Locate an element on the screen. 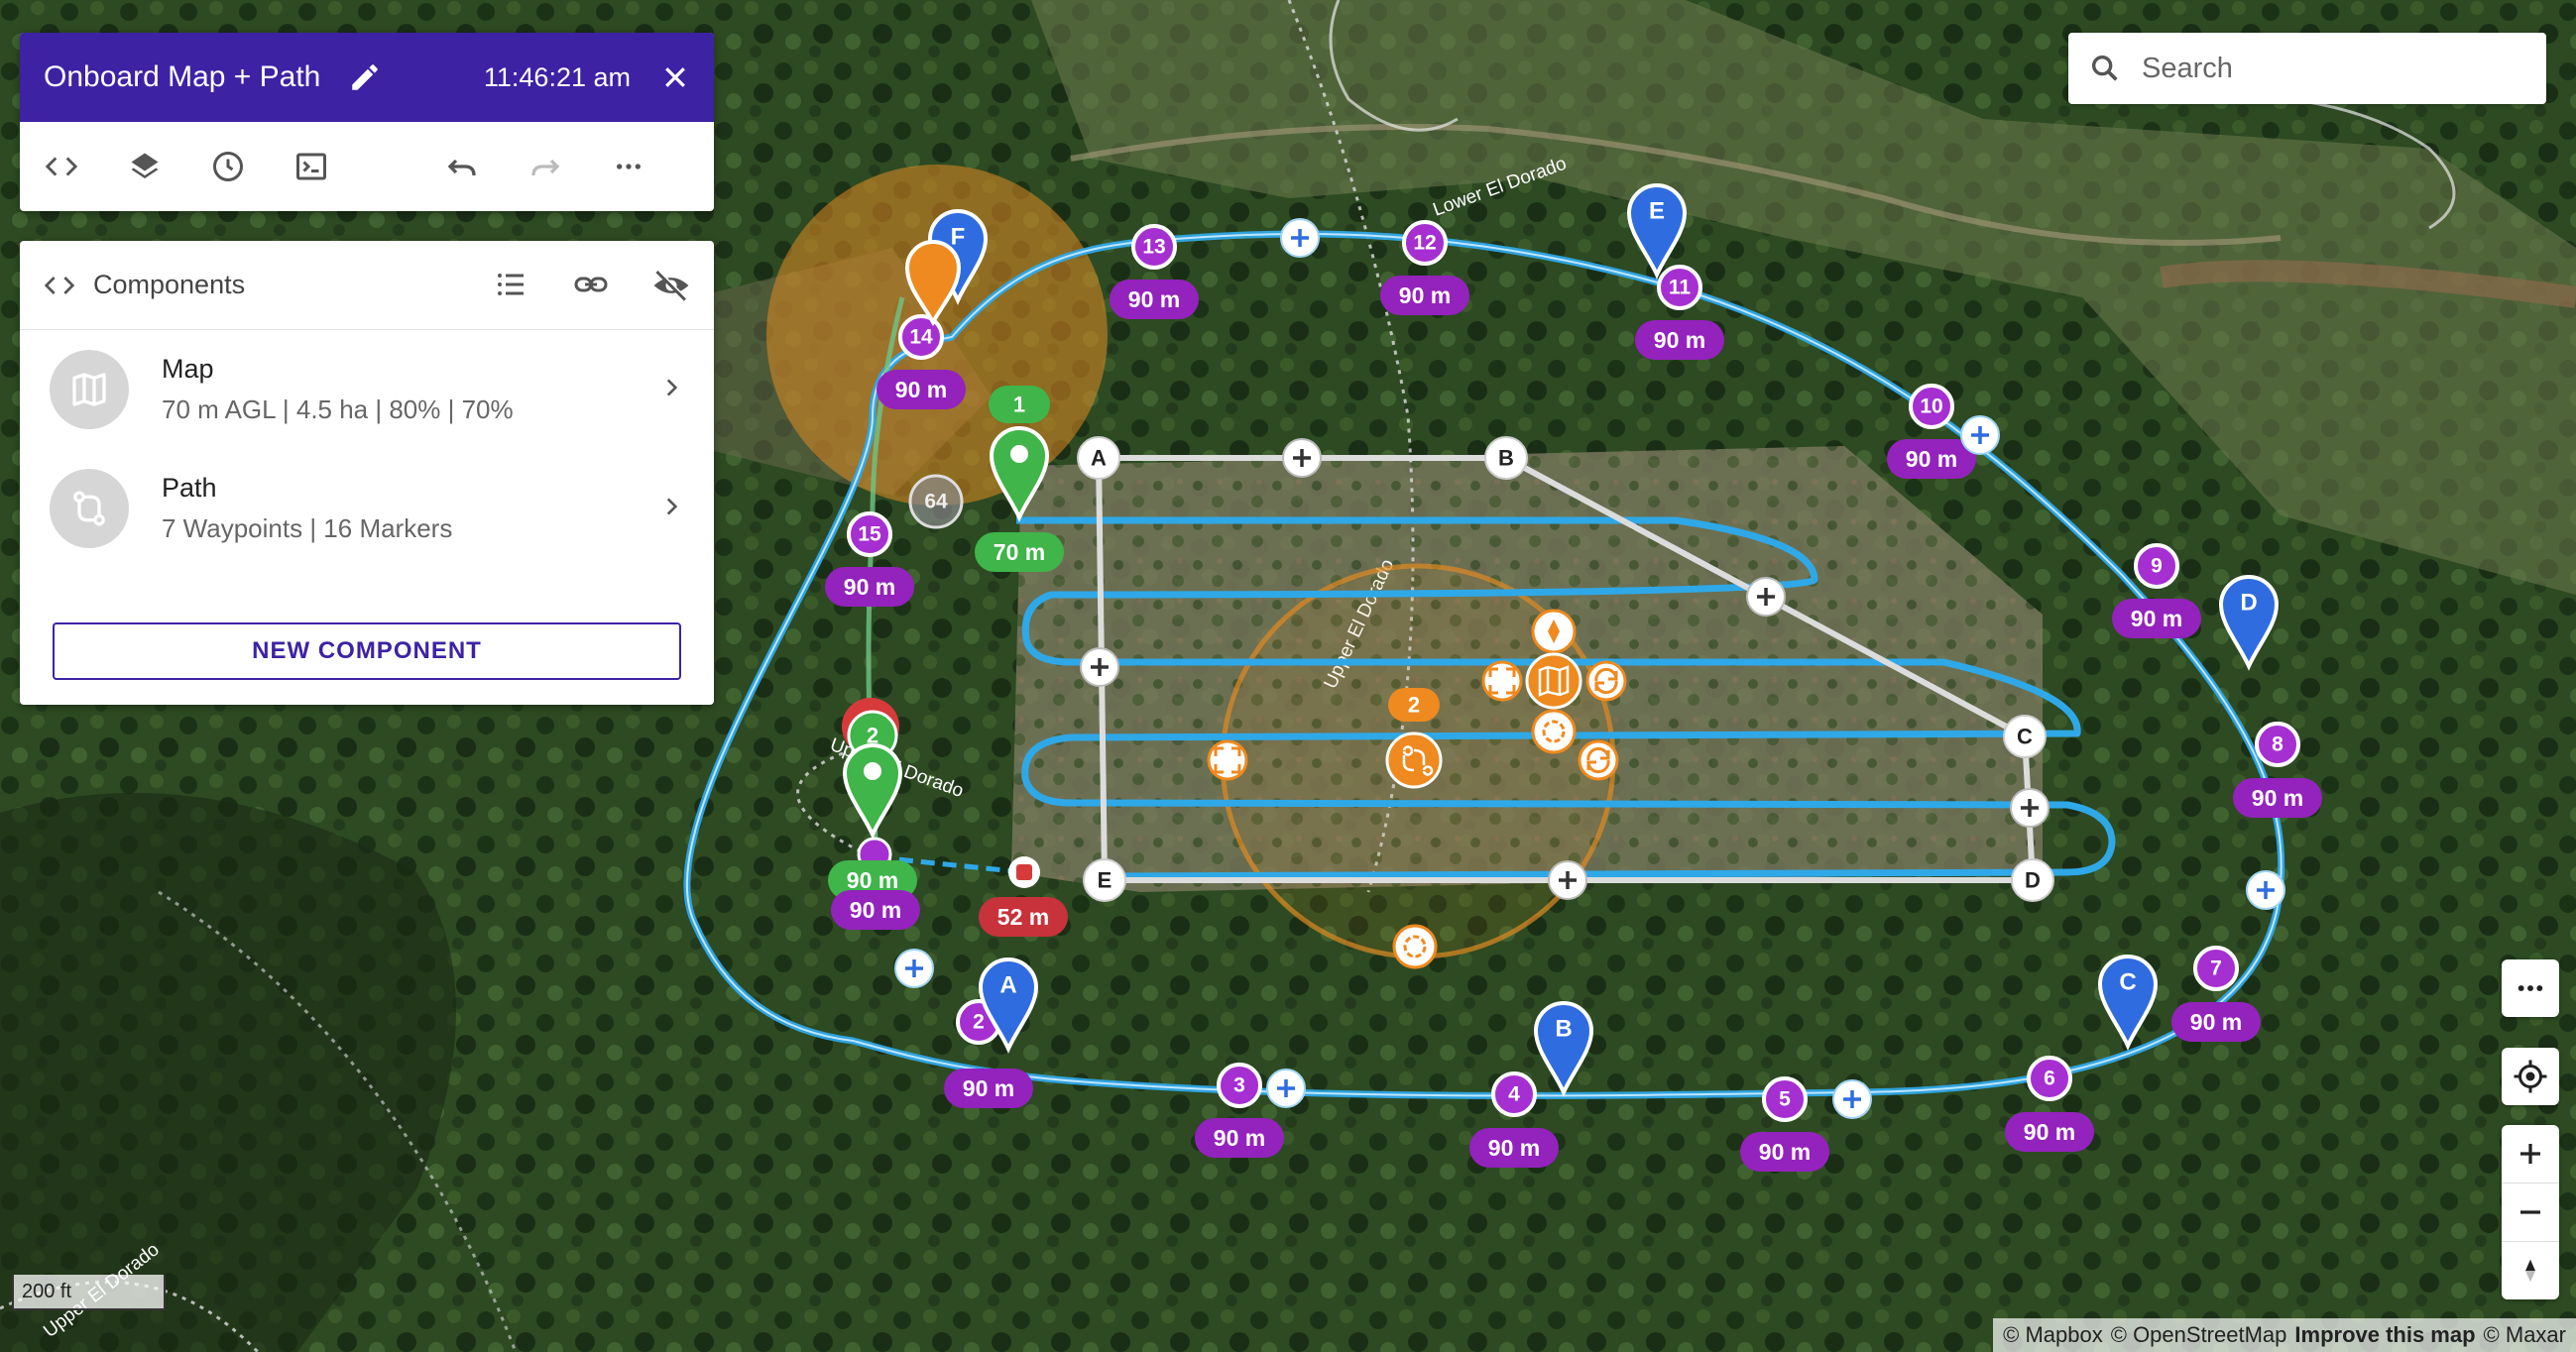 The width and height of the screenshot is (2576, 1352). polygon-vertex-C: C is located at coordinates (2025, 736).